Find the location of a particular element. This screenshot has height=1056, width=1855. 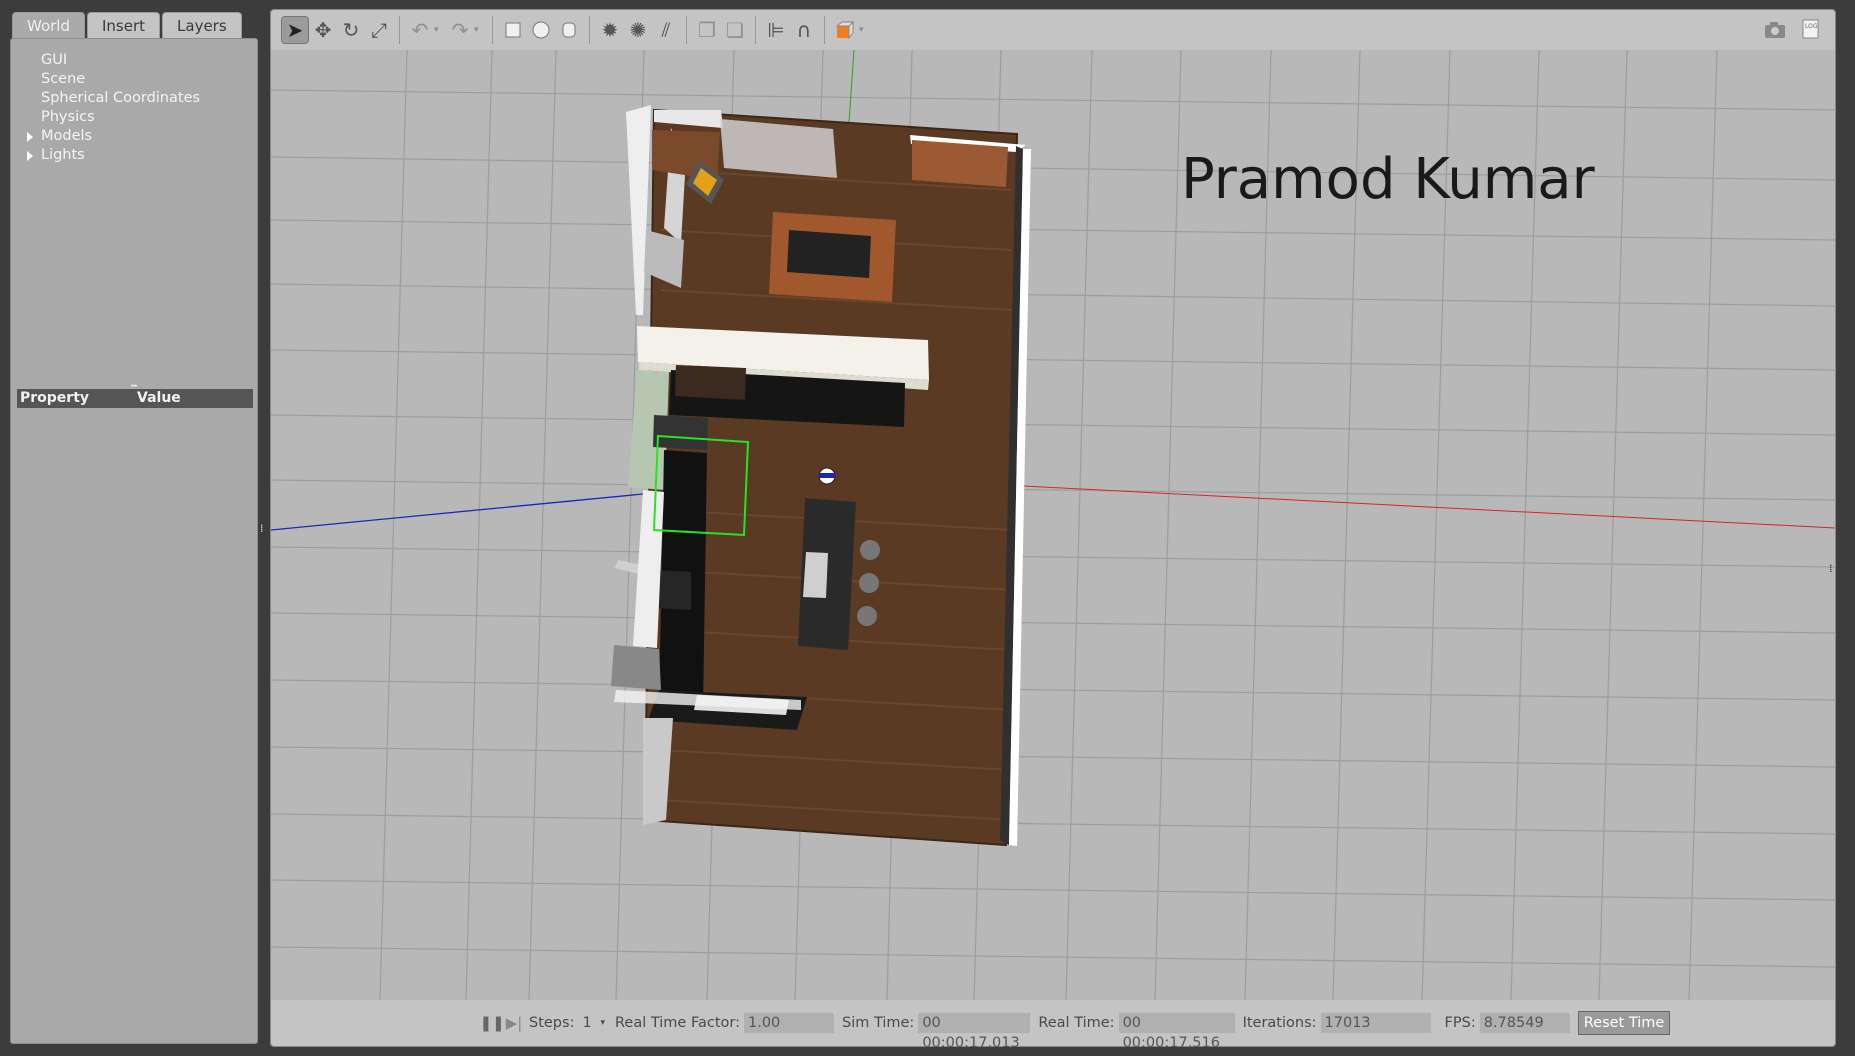

select-mode-icon: ➤ is located at coordinates (295, 30).